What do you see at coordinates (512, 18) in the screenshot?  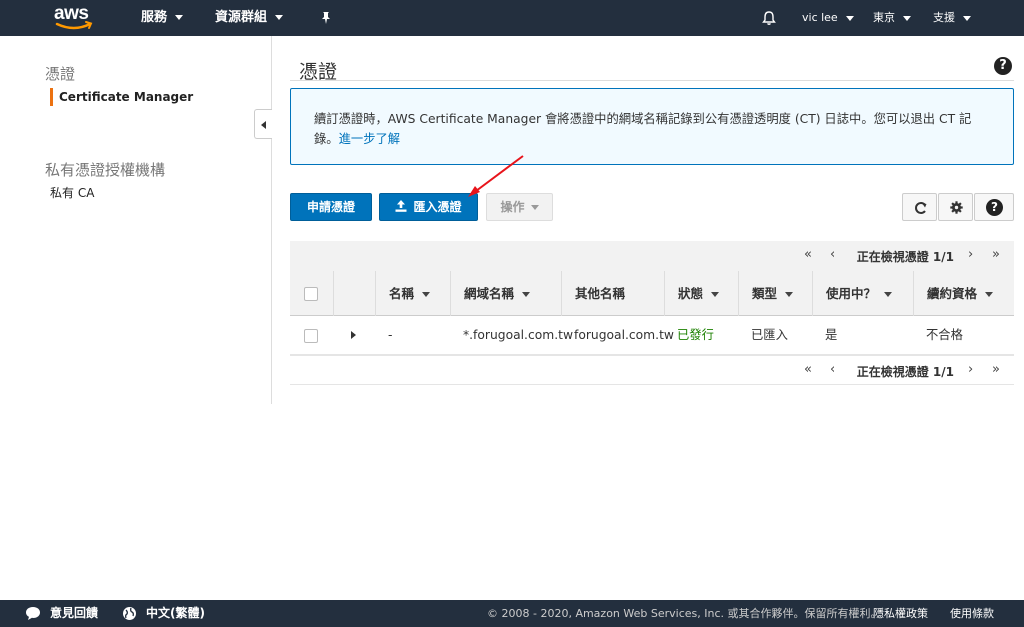 I see `top-navigation-bar: aws 服務 資源群組 vic lee 東京 支援` at bounding box center [512, 18].